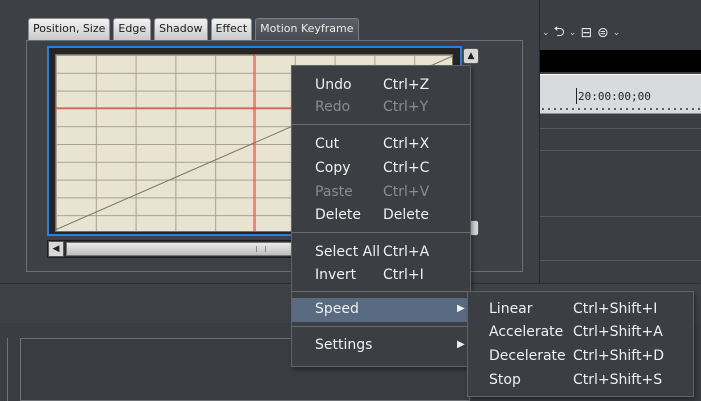  What do you see at coordinates (620, 61) in the screenshot?
I see `timeline-header-strip` at bounding box center [620, 61].